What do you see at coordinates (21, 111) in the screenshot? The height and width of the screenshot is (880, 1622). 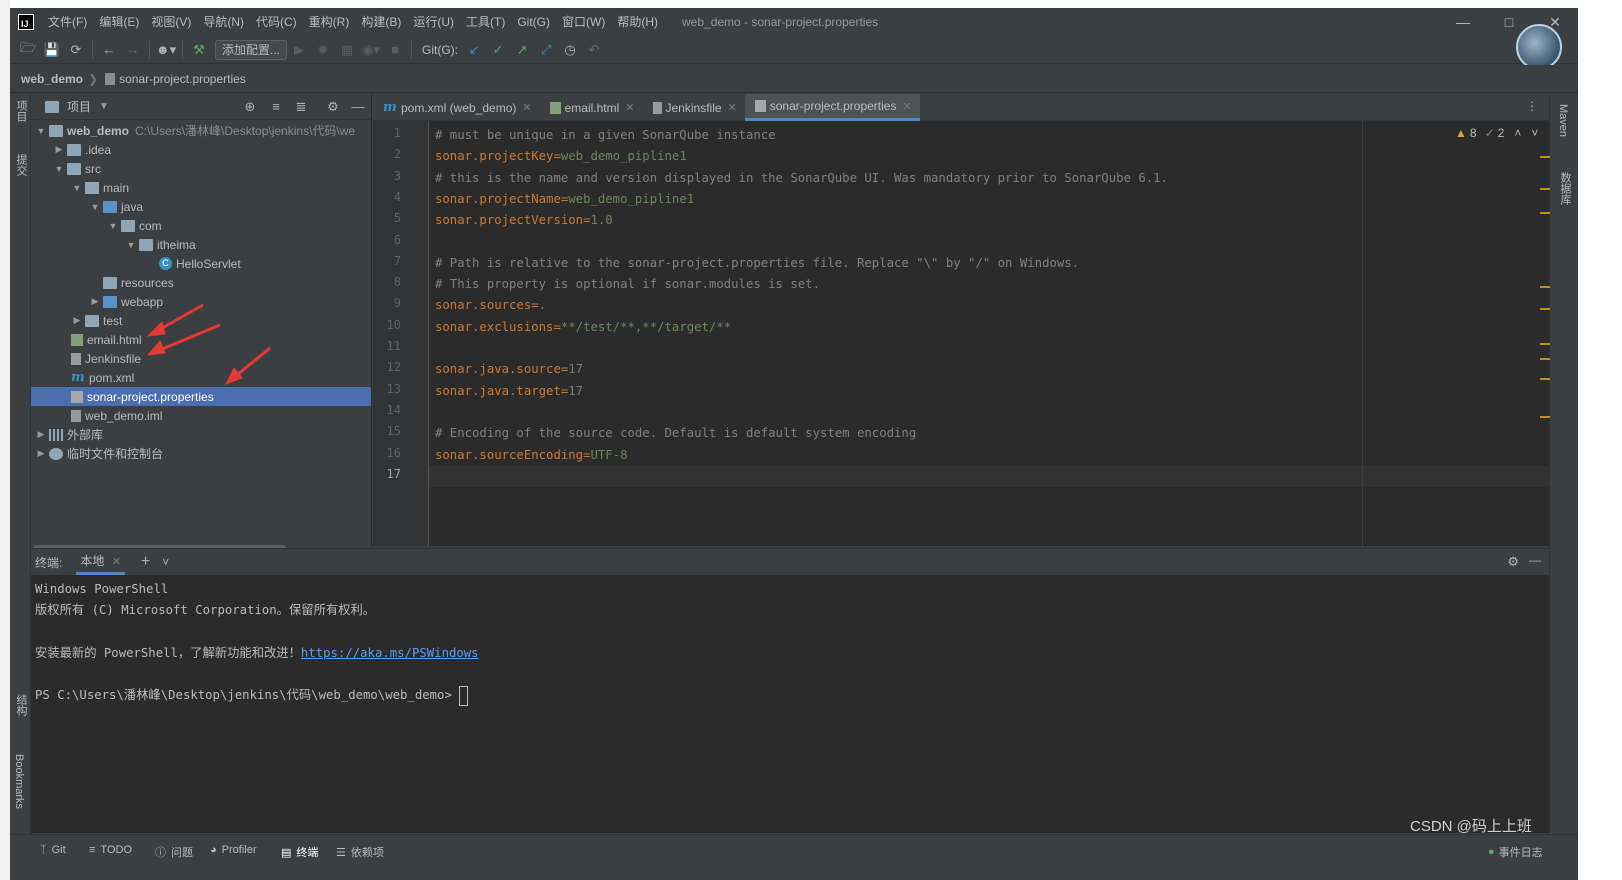 I see `project-tool-button: 项目` at bounding box center [21, 111].